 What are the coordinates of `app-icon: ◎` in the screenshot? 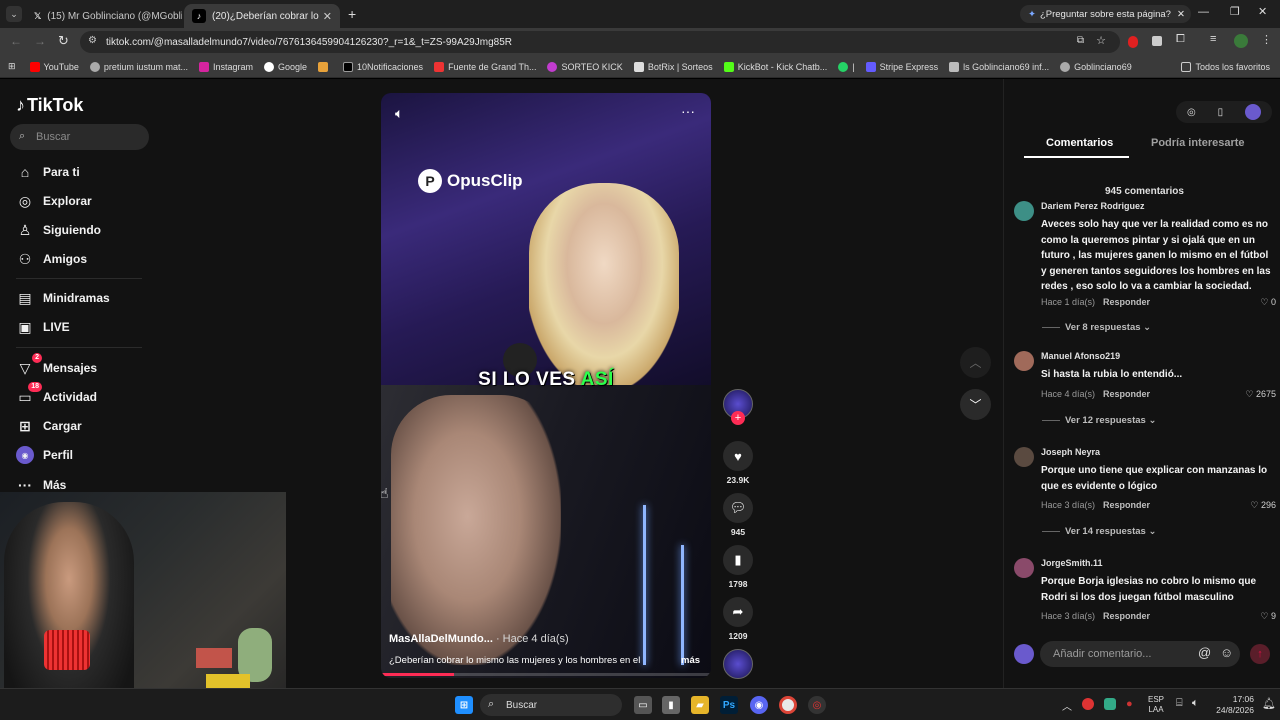 It's located at (817, 705).